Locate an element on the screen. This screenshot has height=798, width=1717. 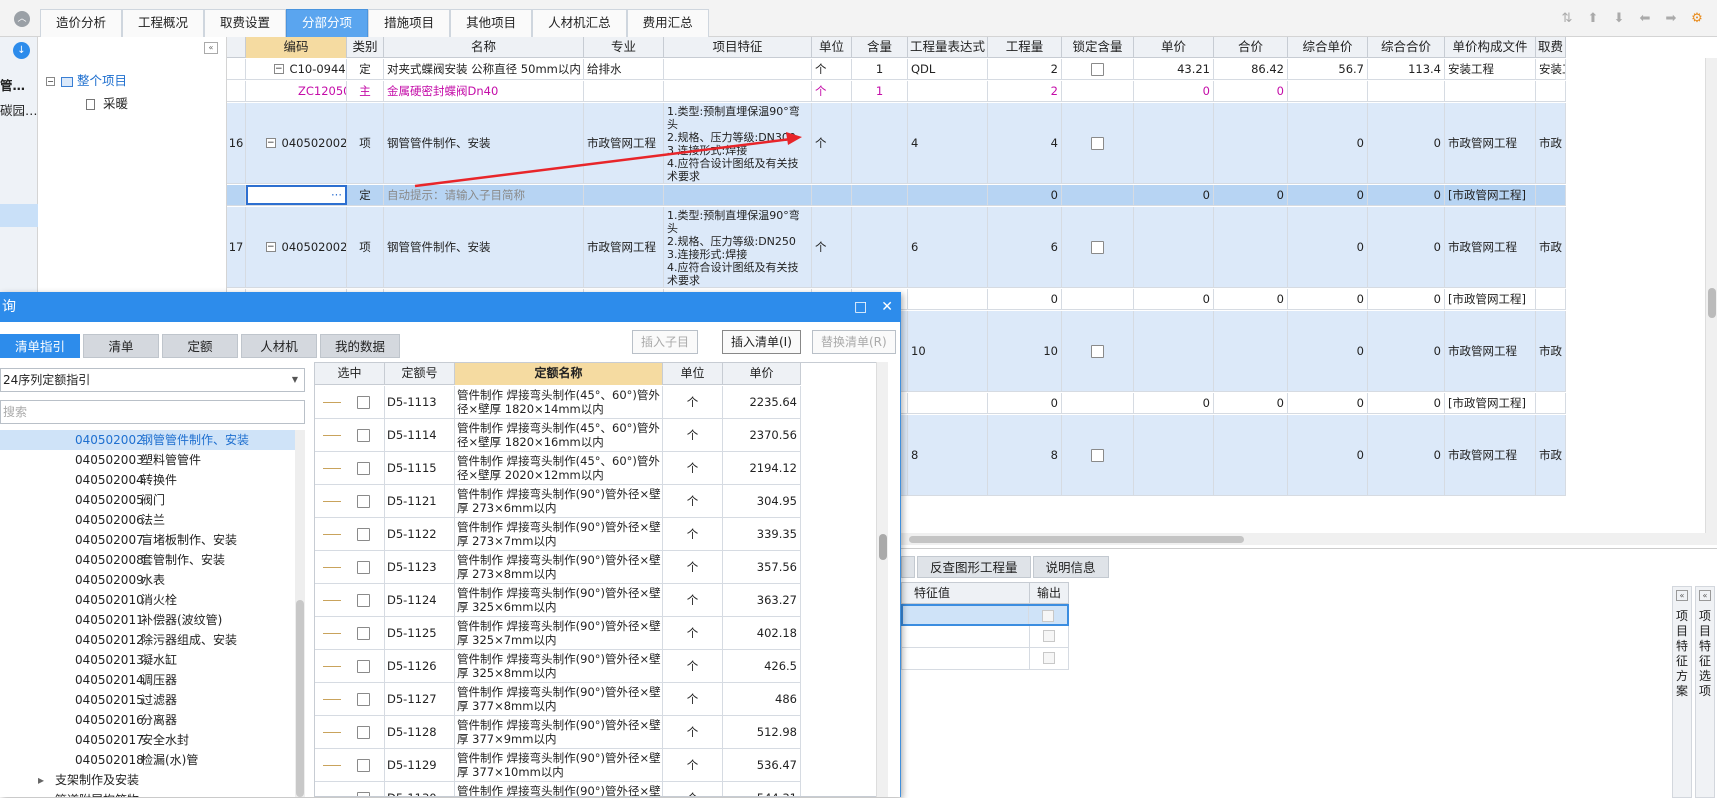
insert-child-button: 插入子目 is located at coordinates (665, 342).